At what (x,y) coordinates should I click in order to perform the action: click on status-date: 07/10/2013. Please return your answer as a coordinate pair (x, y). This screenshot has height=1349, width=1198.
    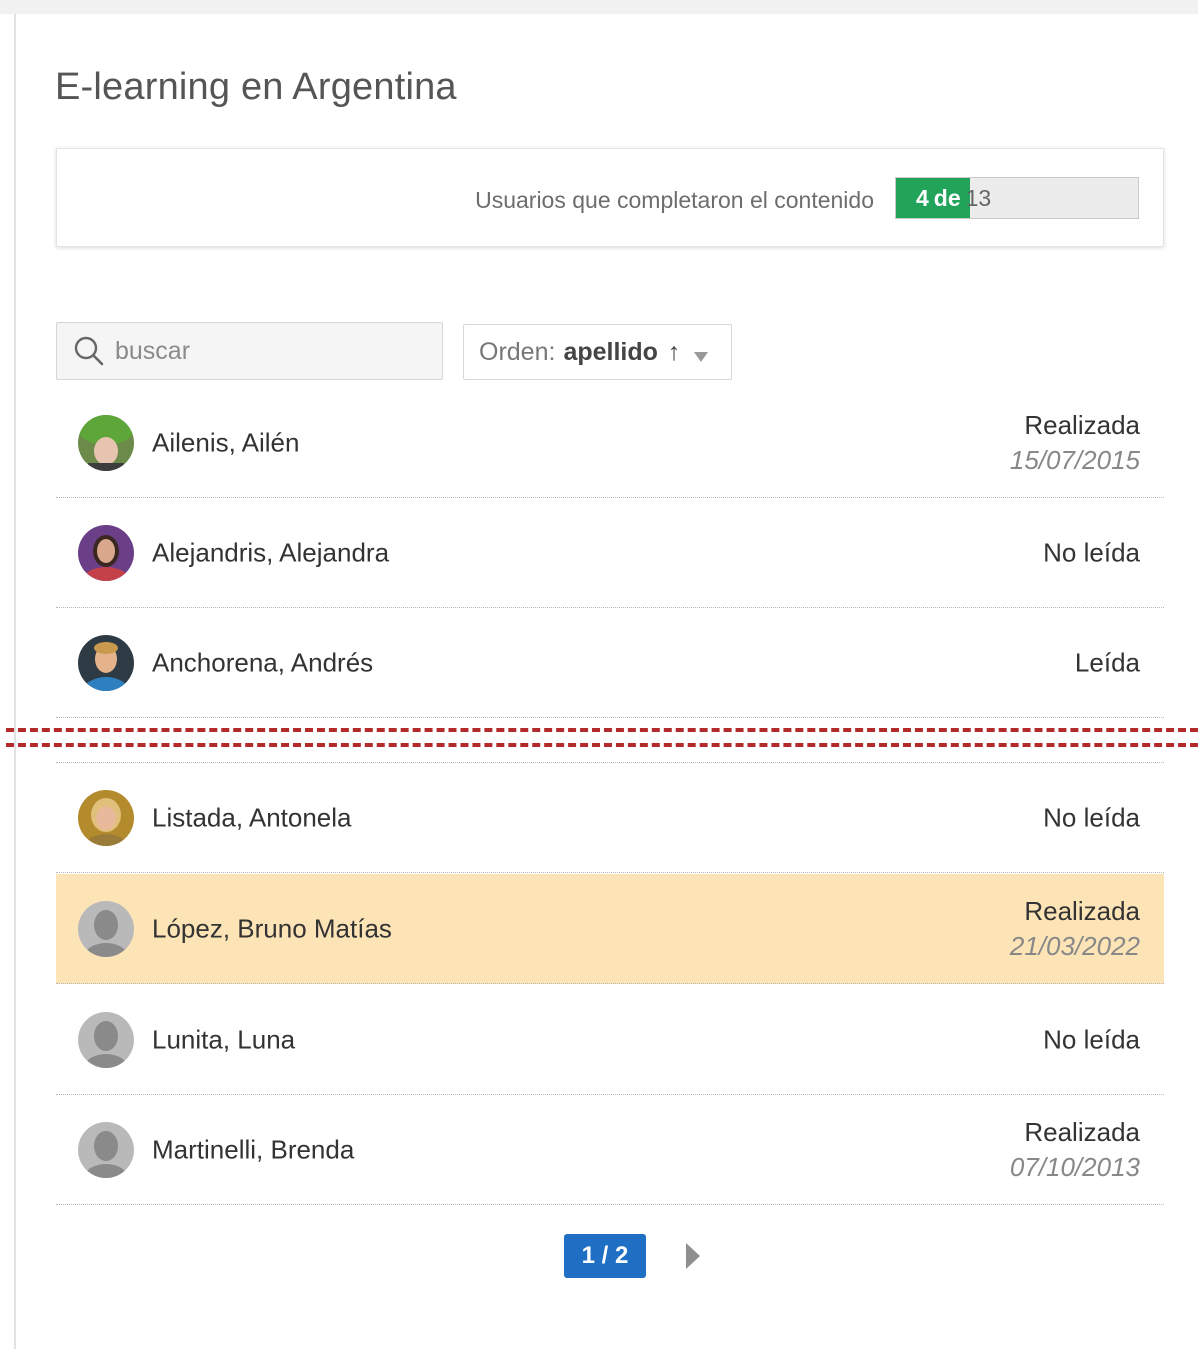
    Looking at the image, I should click on (1074, 1166).